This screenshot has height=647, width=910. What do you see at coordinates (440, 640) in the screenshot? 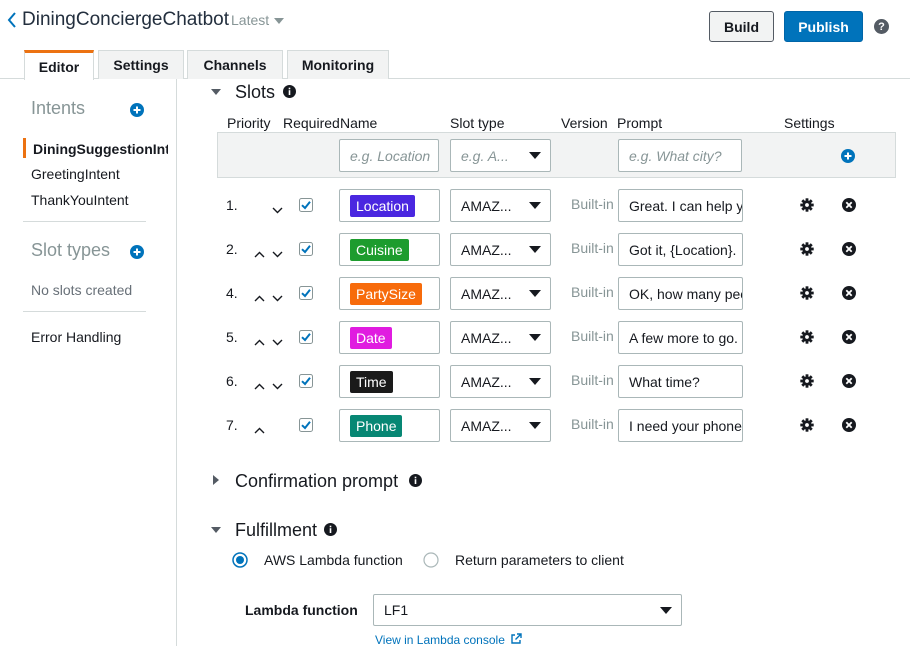
I see `lambda-console-link-text: View in Lambda console` at bounding box center [440, 640].